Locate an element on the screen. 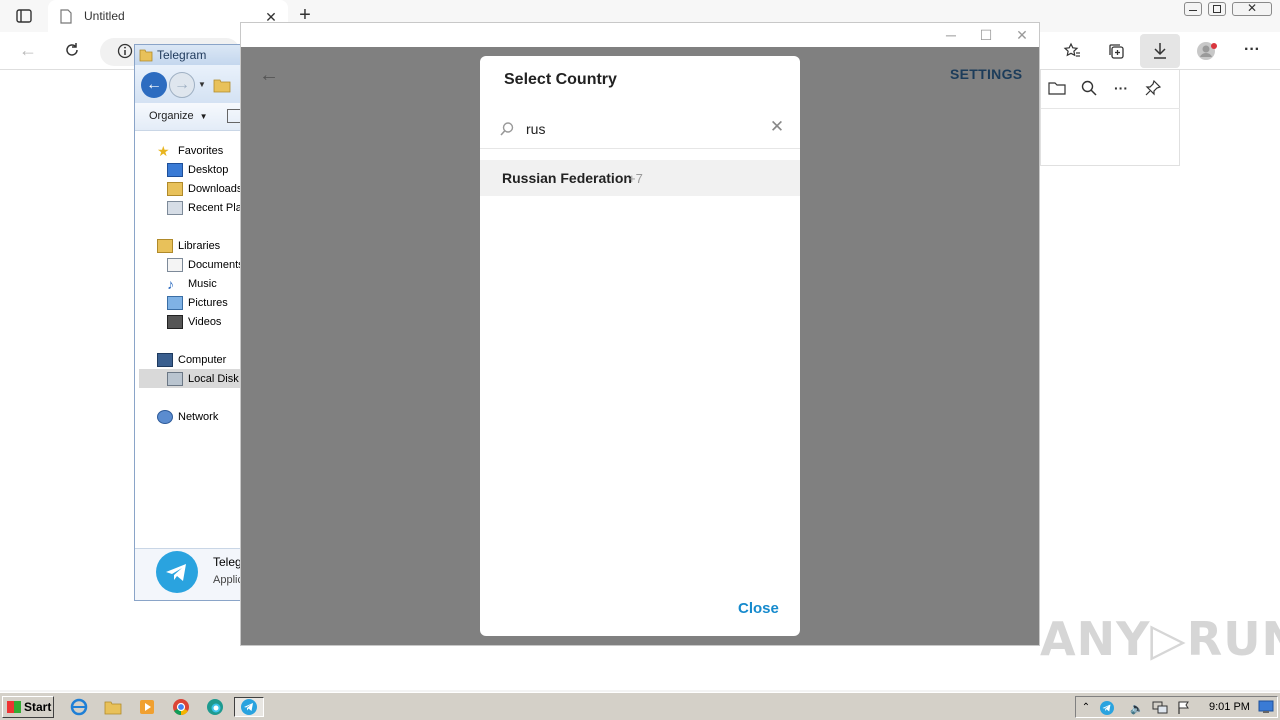  media-player-icon is located at coordinates (147, 707).